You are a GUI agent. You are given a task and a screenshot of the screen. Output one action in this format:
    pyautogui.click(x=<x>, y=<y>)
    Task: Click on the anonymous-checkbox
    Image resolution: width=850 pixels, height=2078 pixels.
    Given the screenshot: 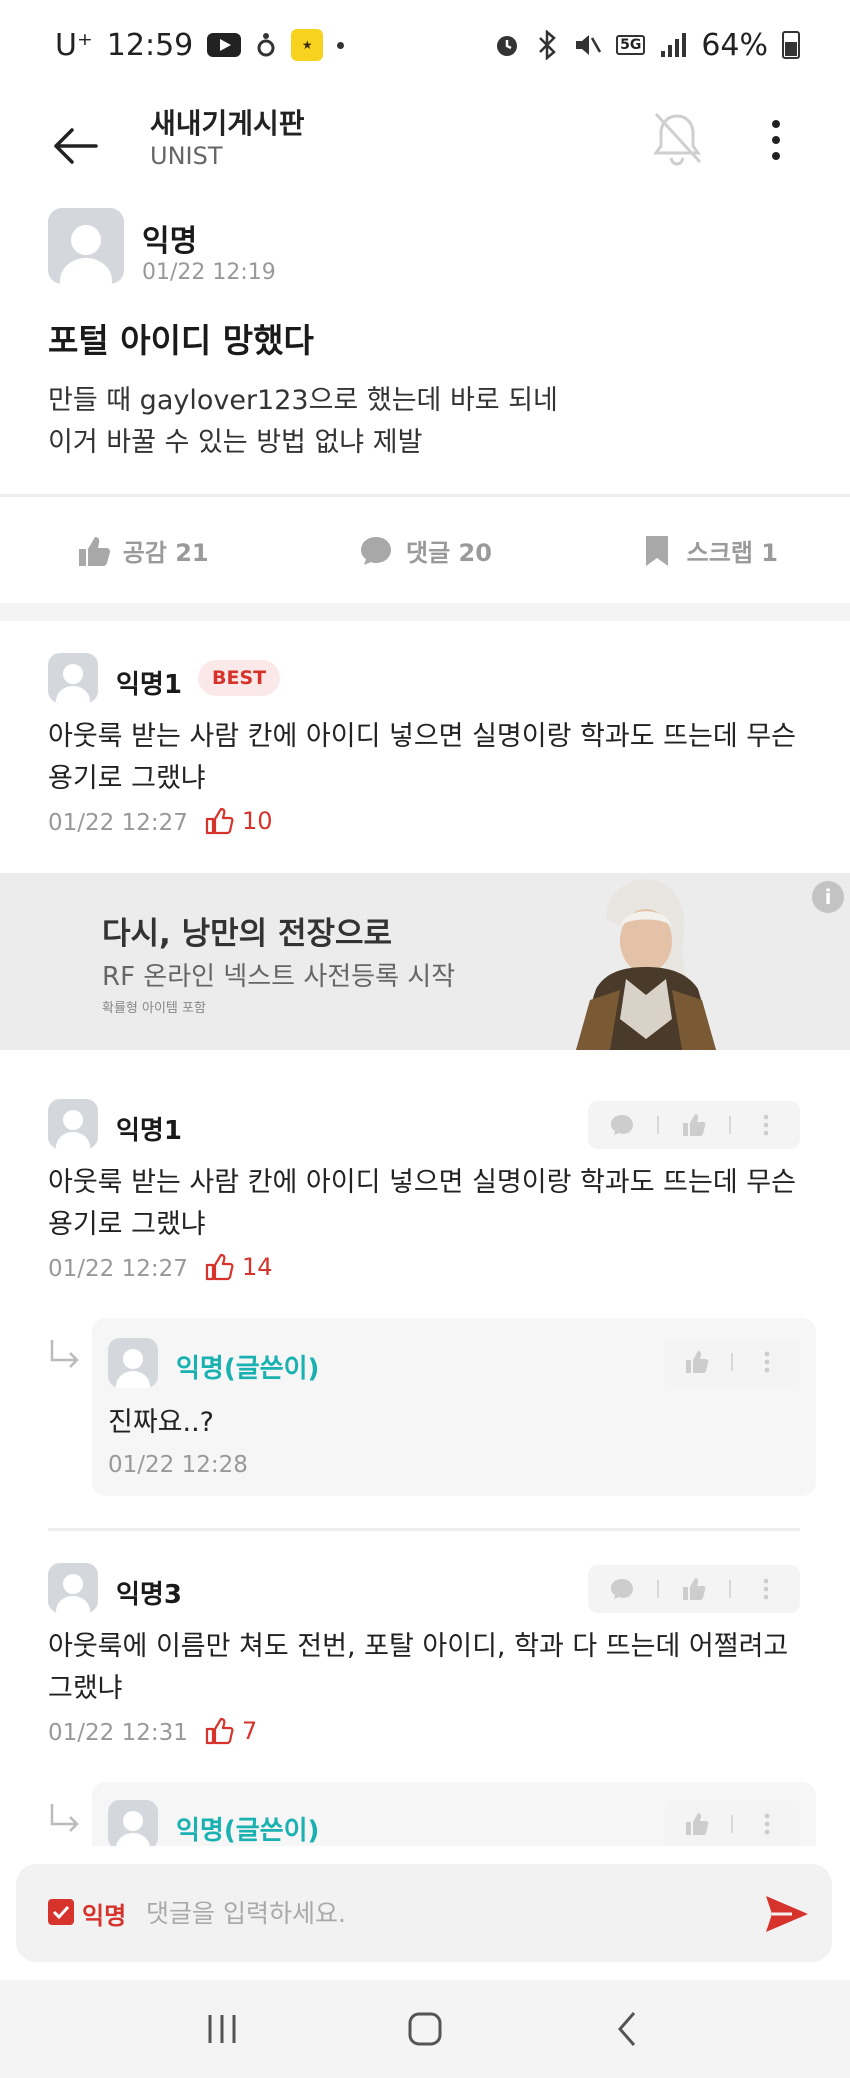 What is the action you would take?
    pyautogui.click(x=61, y=1912)
    